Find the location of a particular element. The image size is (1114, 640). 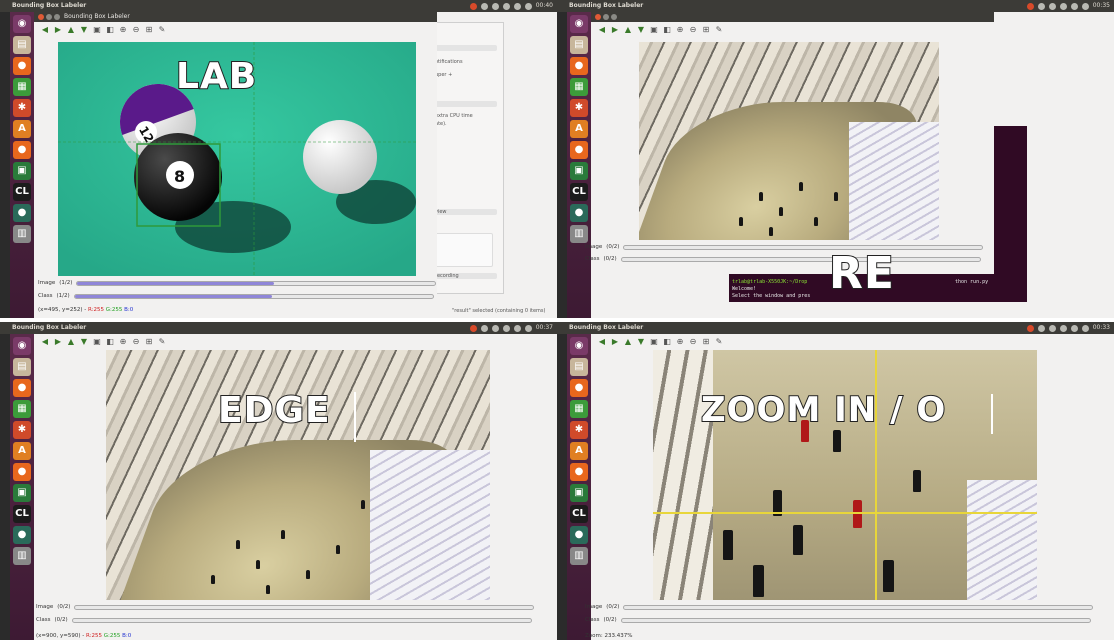

clock: 00:37 is located at coordinates (544, 328).